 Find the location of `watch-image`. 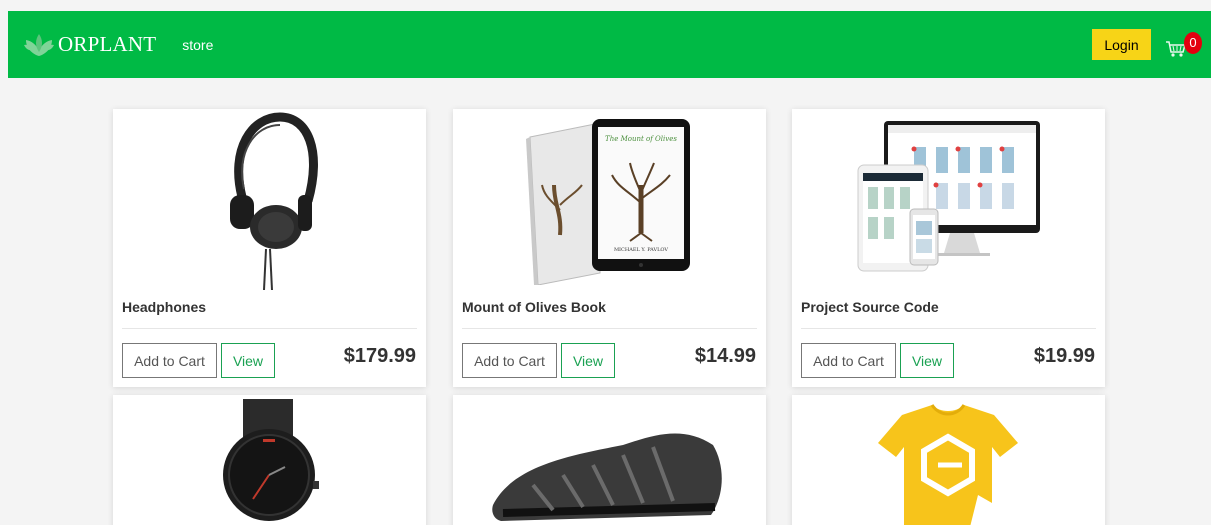

watch-image is located at coordinates (269, 460).